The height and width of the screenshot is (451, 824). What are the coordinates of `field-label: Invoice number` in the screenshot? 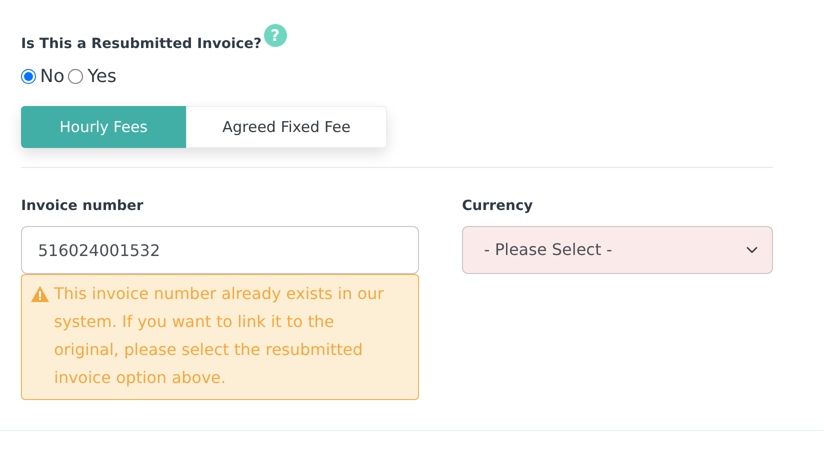 It's located at (82, 206).